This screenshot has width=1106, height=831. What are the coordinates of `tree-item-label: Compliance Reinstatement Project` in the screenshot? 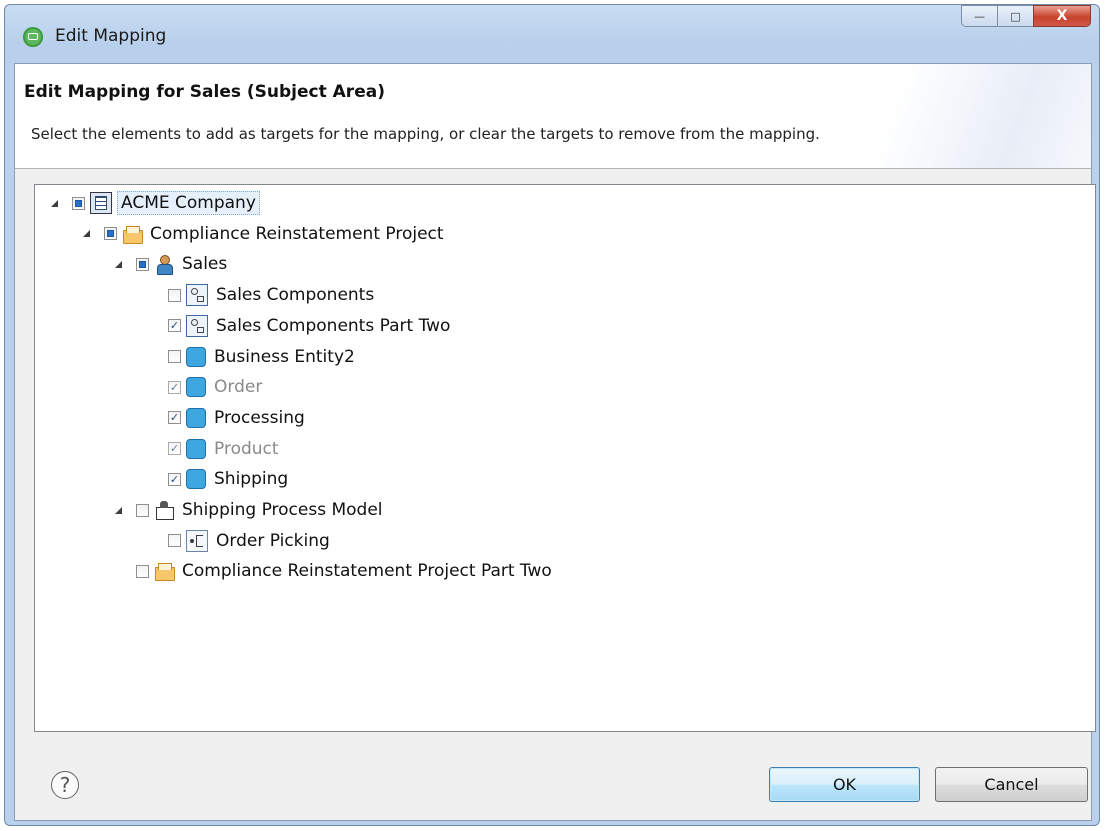 It's located at (297, 233).